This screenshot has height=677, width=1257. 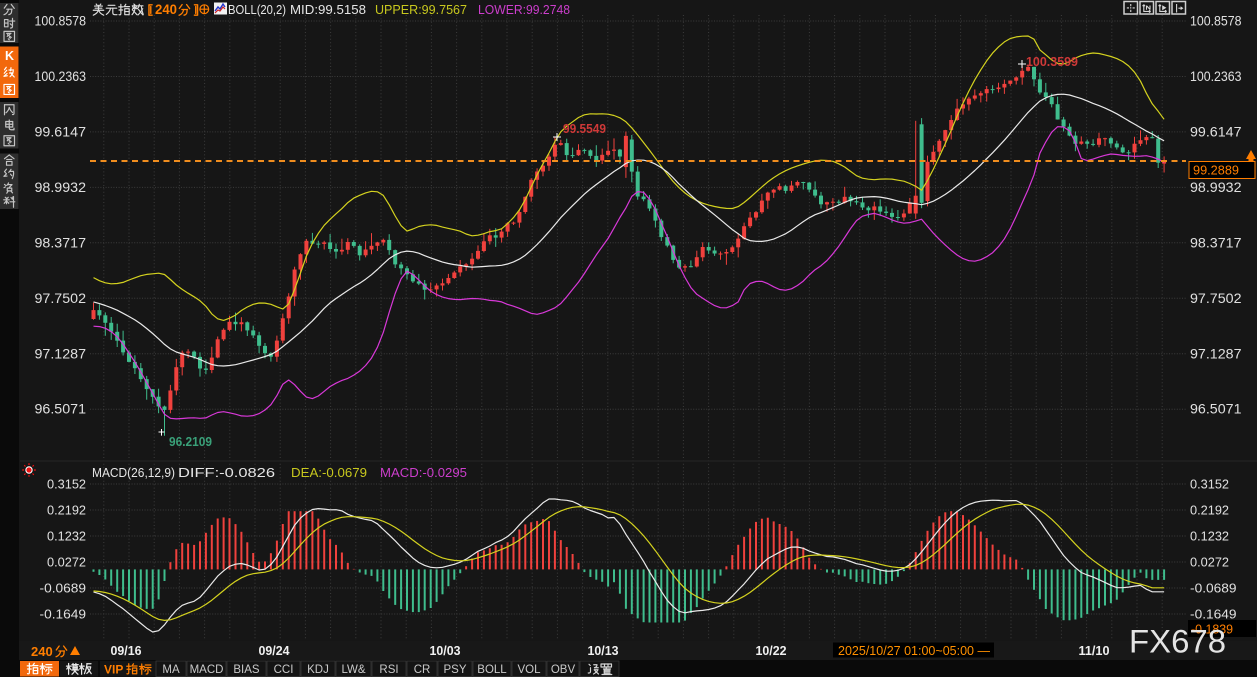 I want to click on svg-text: MACD(26,12,9), so click(x=133, y=472).